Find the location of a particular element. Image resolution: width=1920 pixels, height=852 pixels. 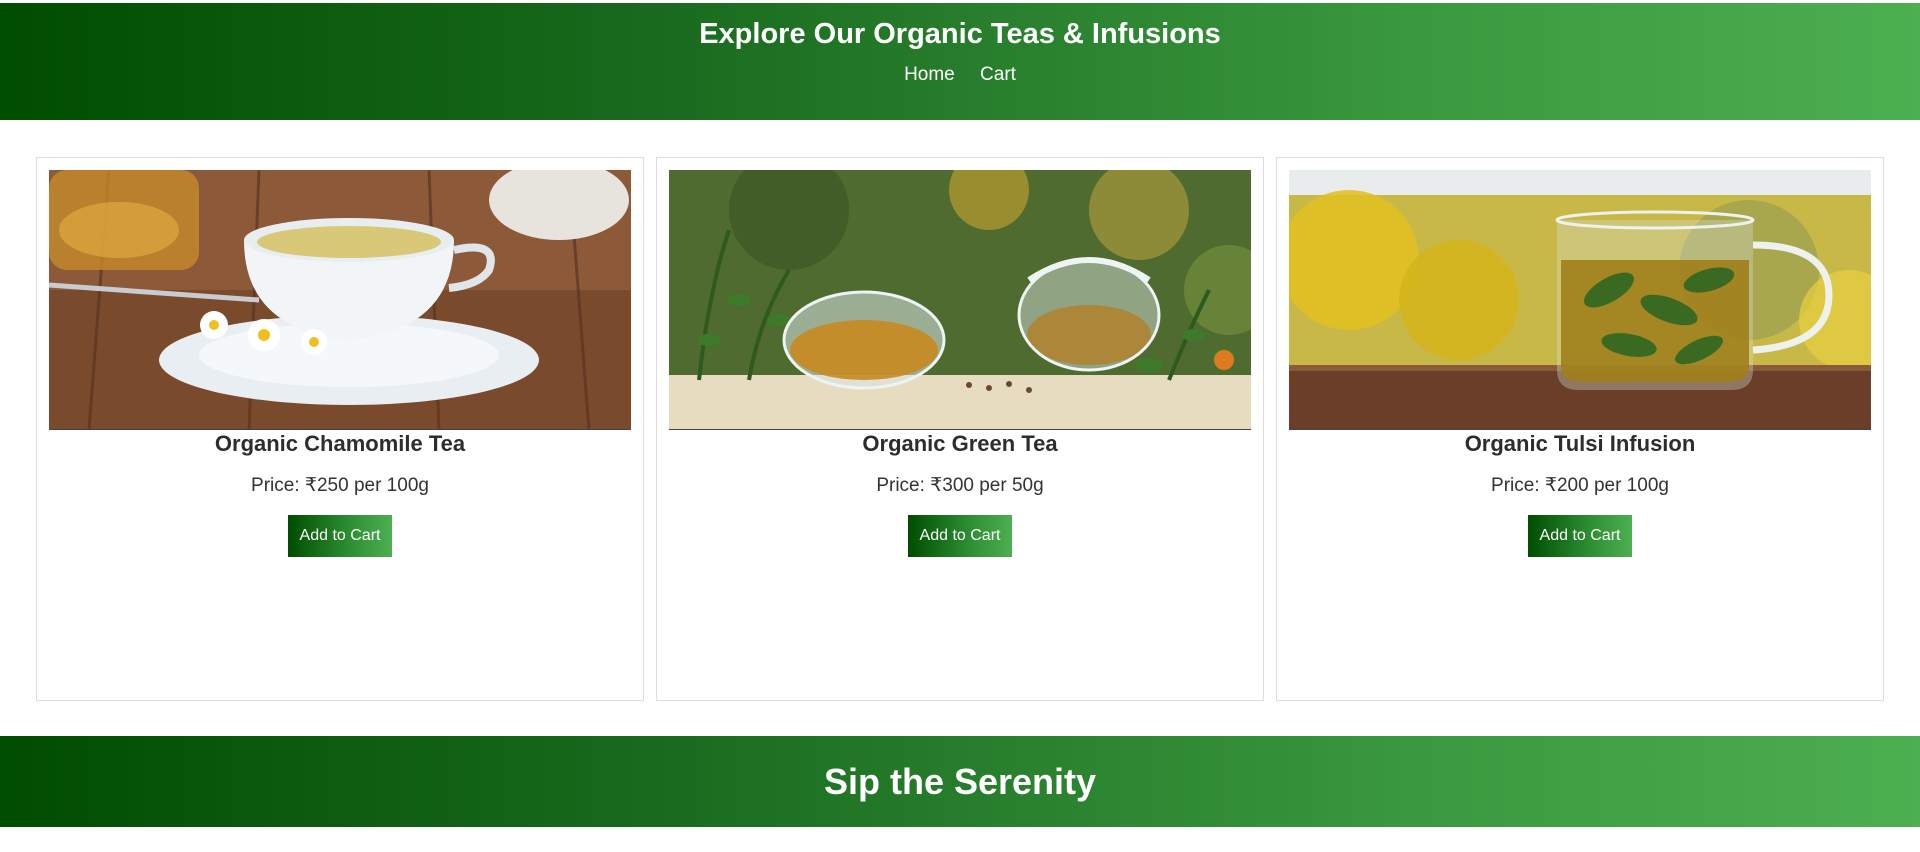

product-name: Organic Tulsi Infusion is located at coordinates (1580, 443).